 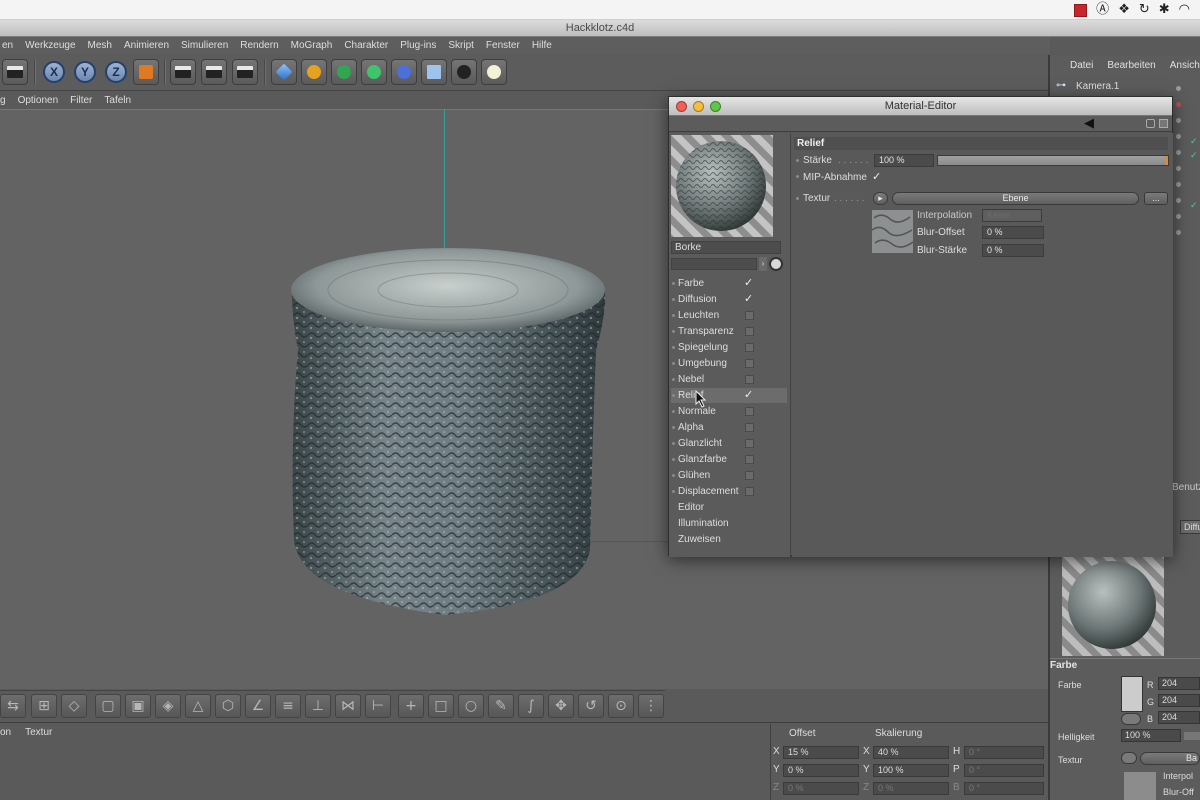 What do you see at coordinates (821, 788) in the screenshot?
I see `z-offset-field: 0 %` at bounding box center [821, 788].